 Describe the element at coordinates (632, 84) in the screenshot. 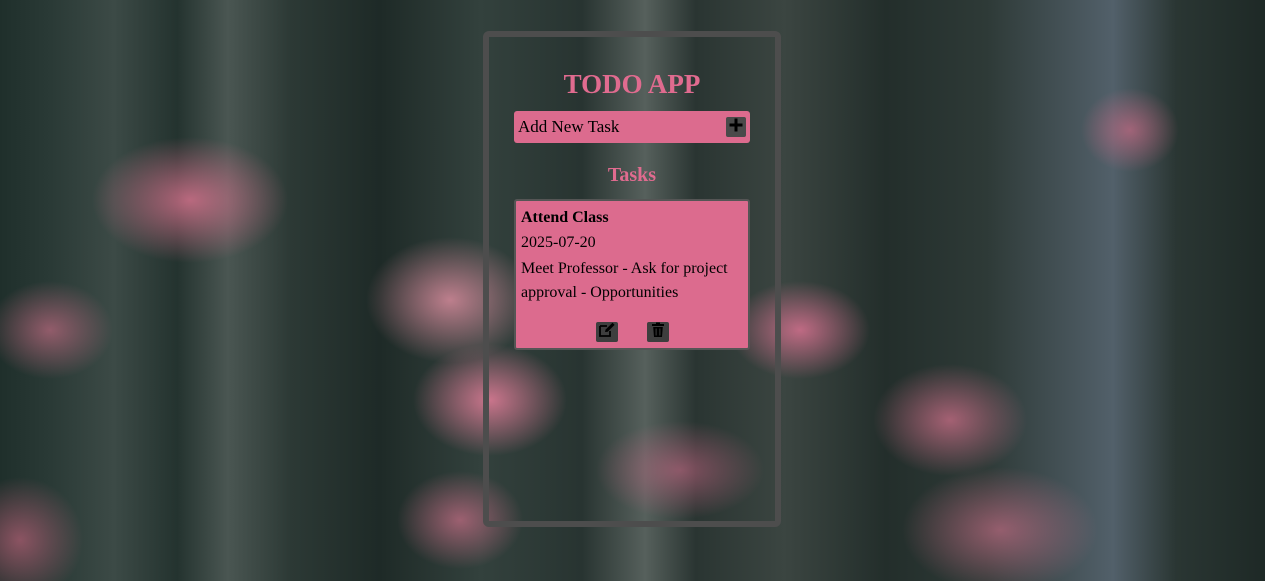

I see `app-title: TODO APP` at that location.